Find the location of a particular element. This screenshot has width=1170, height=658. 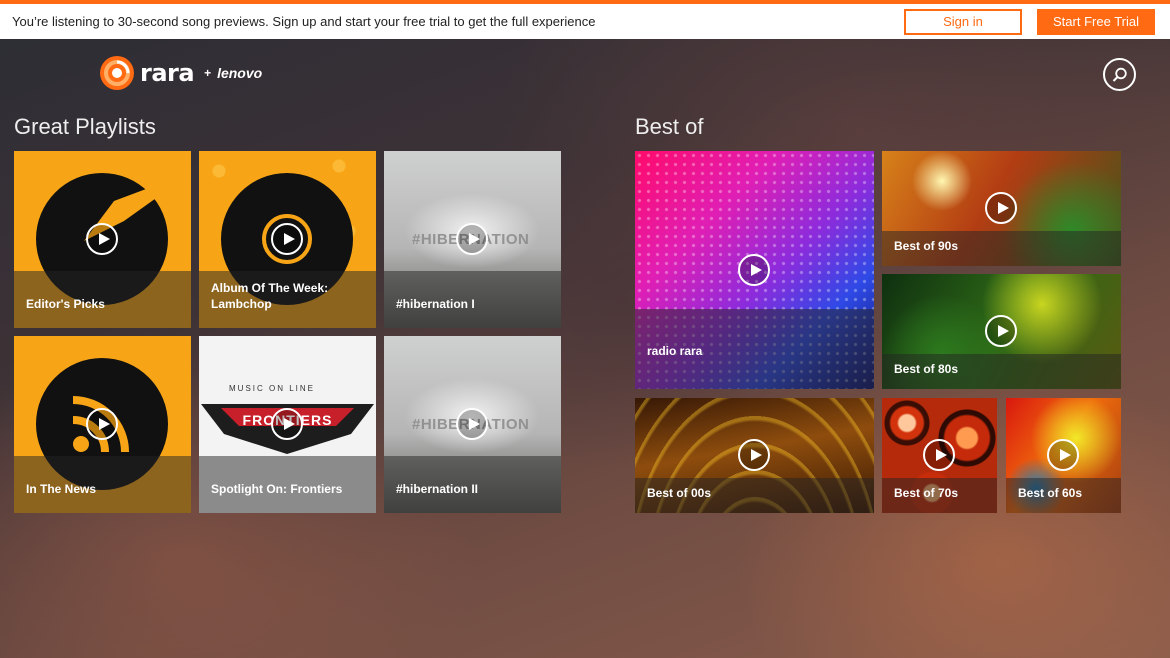

best-of-tile-90s: Best of 90s is located at coordinates (1001, 208).